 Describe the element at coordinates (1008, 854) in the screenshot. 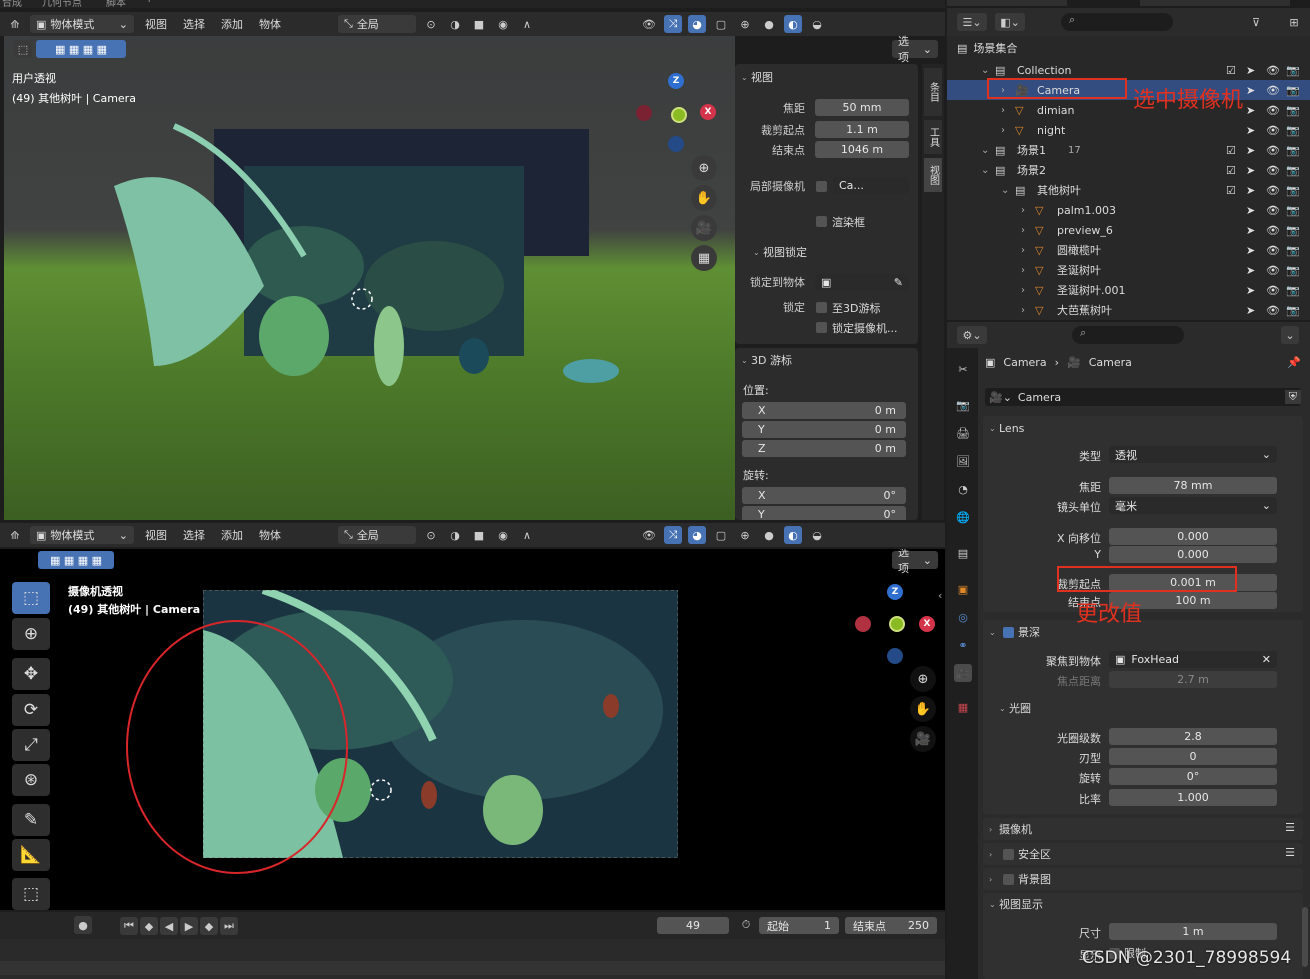

I see `safe-areas-checkbox` at that location.